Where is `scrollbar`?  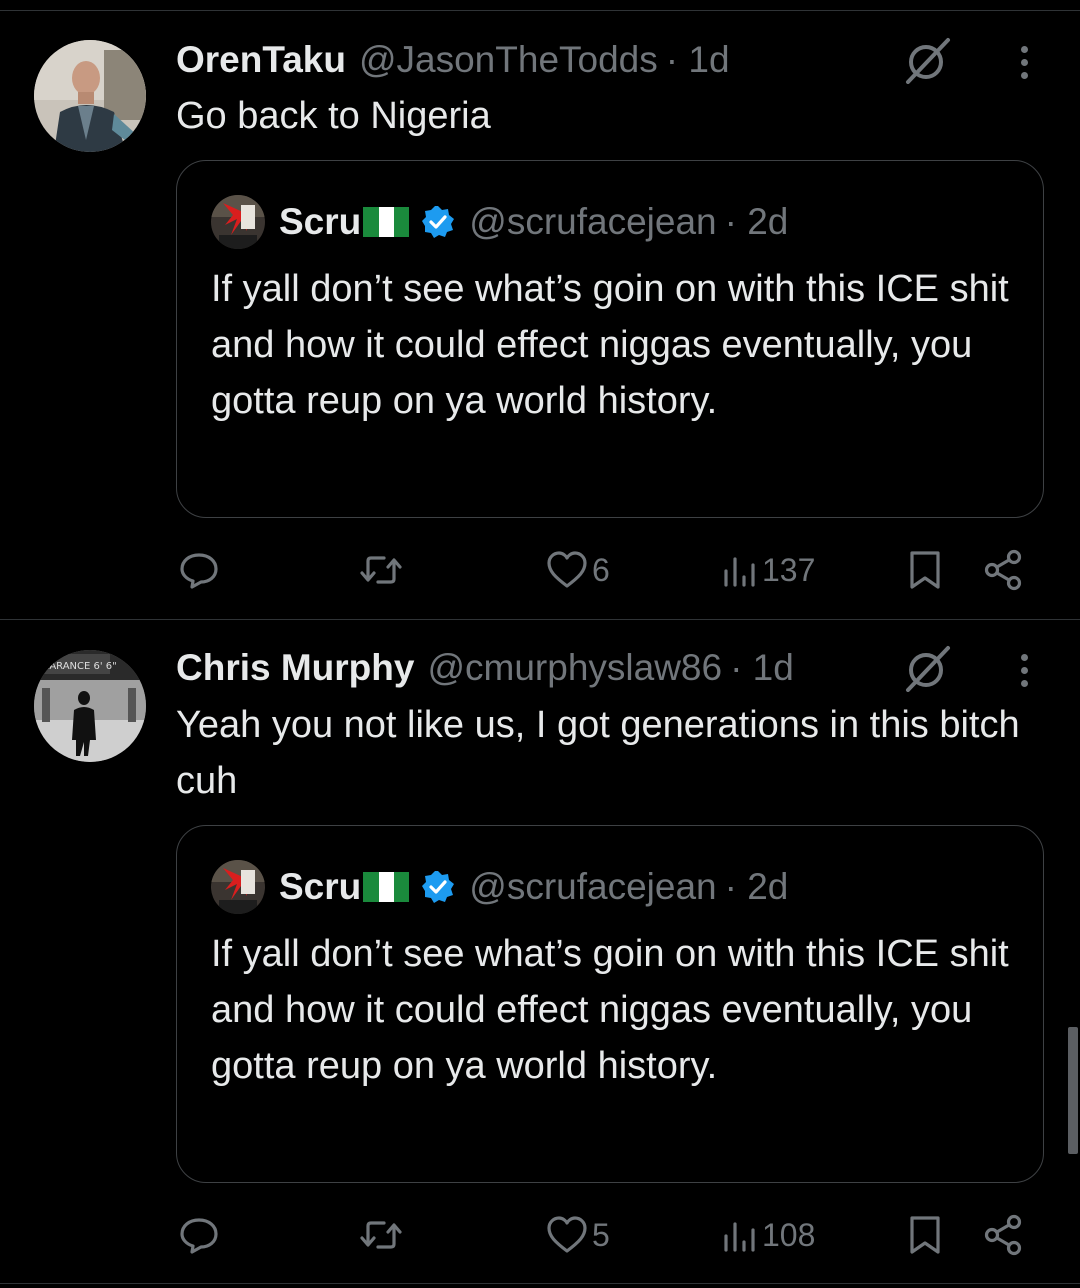 scrollbar is located at coordinates (1073, 1090).